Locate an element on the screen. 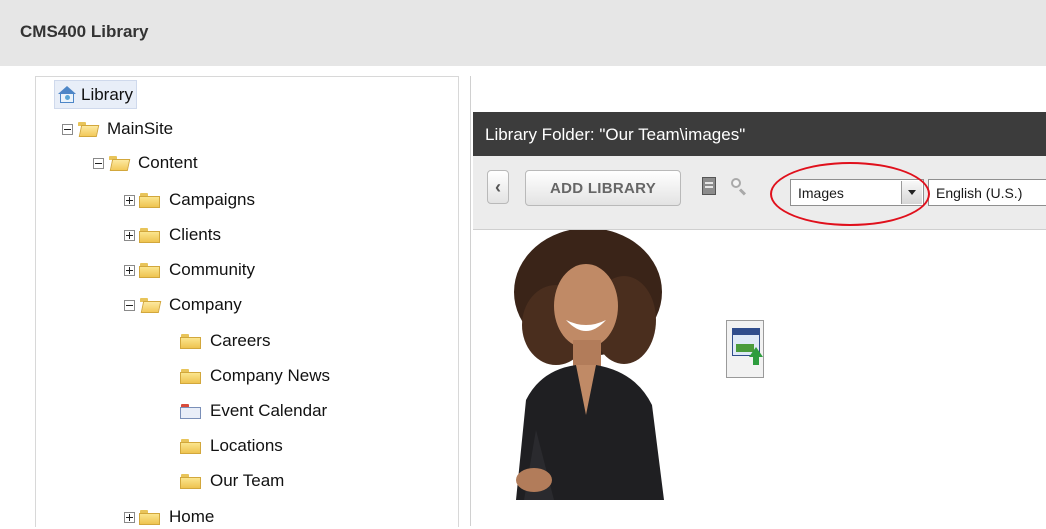  add-library-button: ADD LIBRARY is located at coordinates (603, 188).